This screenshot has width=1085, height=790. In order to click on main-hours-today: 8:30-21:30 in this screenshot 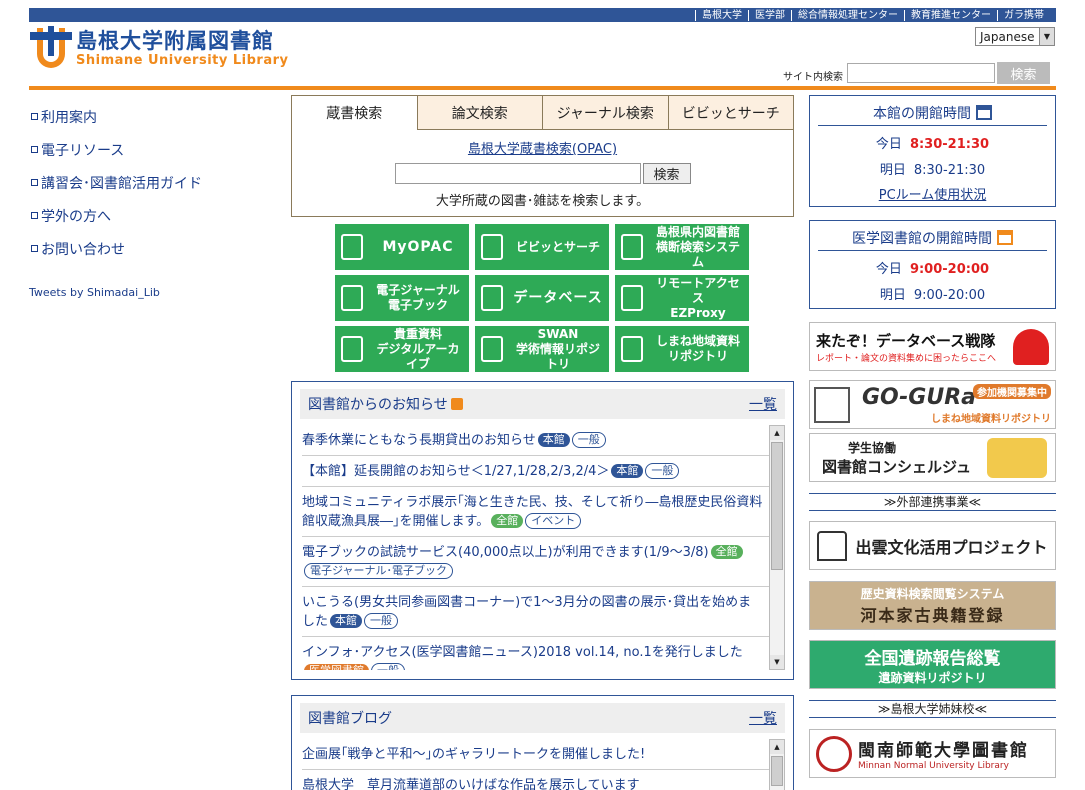, I will do `click(949, 144)`.